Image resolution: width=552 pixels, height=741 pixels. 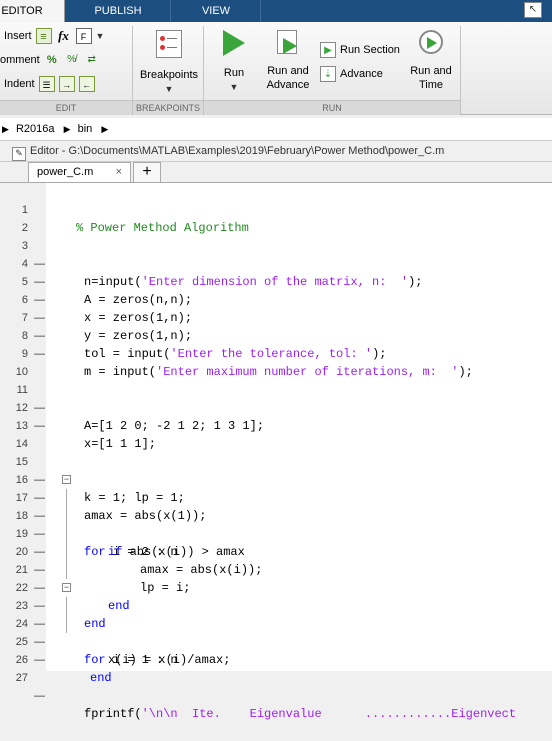 What do you see at coordinates (18, 36) in the screenshot?
I see `insert-label: Insert` at bounding box center [18, 36].